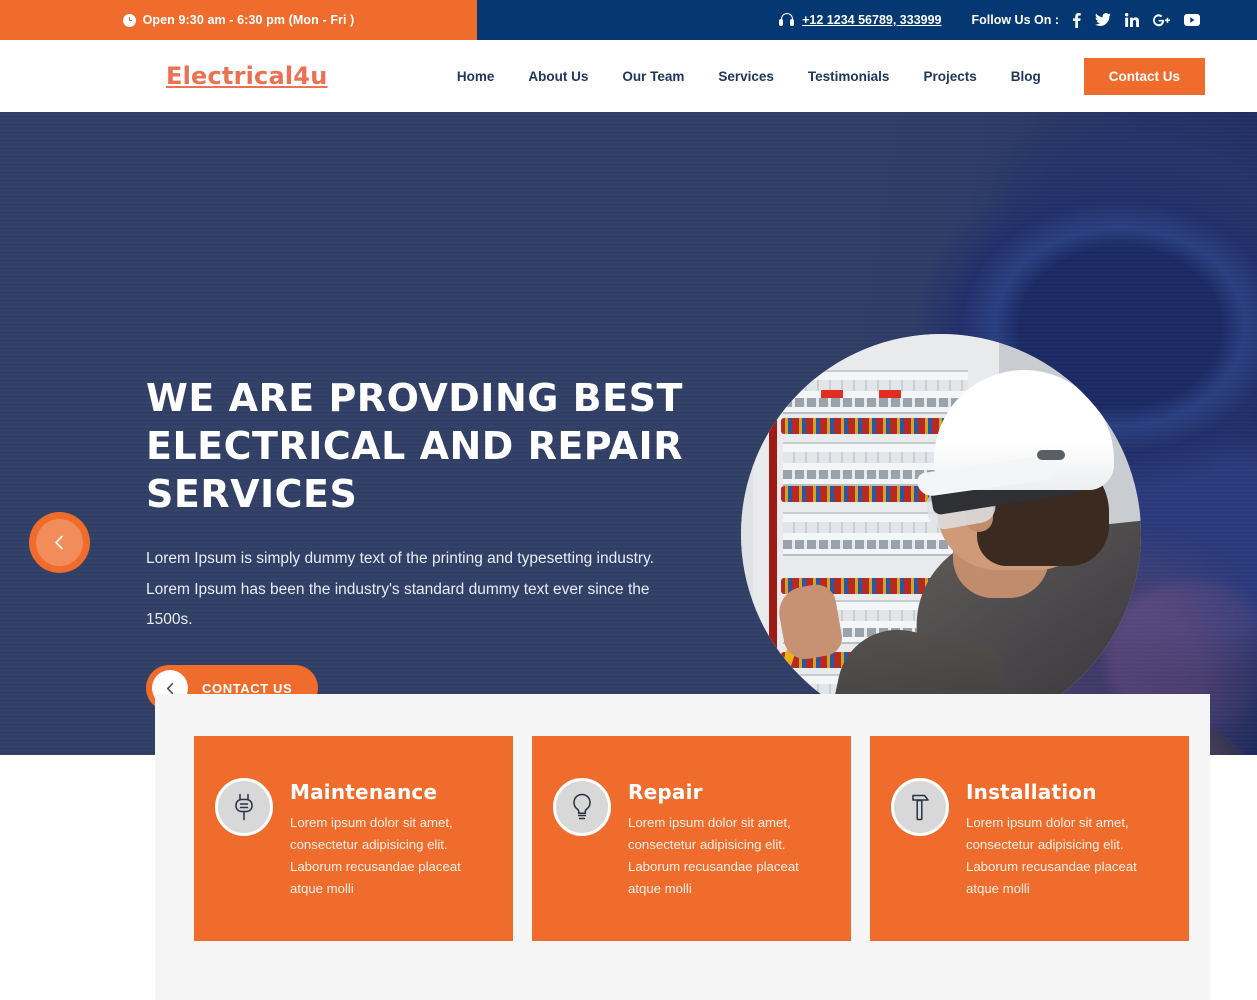  I want to click on plug-icon, so click(244, 807).